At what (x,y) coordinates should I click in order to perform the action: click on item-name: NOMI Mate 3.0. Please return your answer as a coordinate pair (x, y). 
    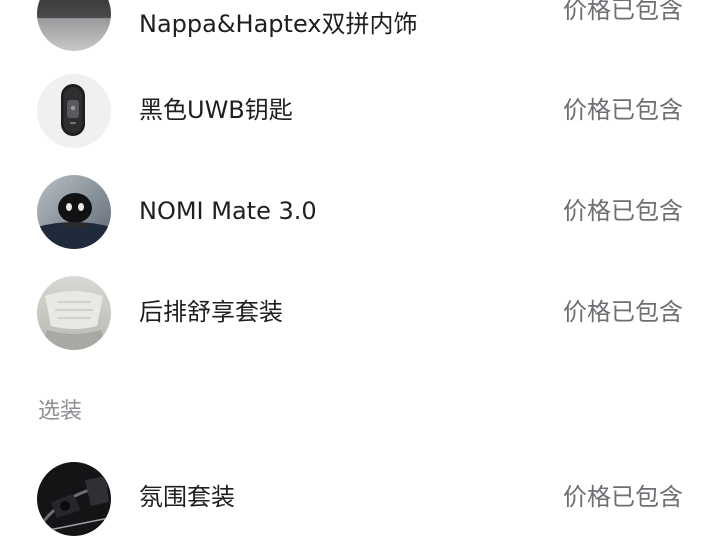
    Looking at the image, I should click on (228, 211).